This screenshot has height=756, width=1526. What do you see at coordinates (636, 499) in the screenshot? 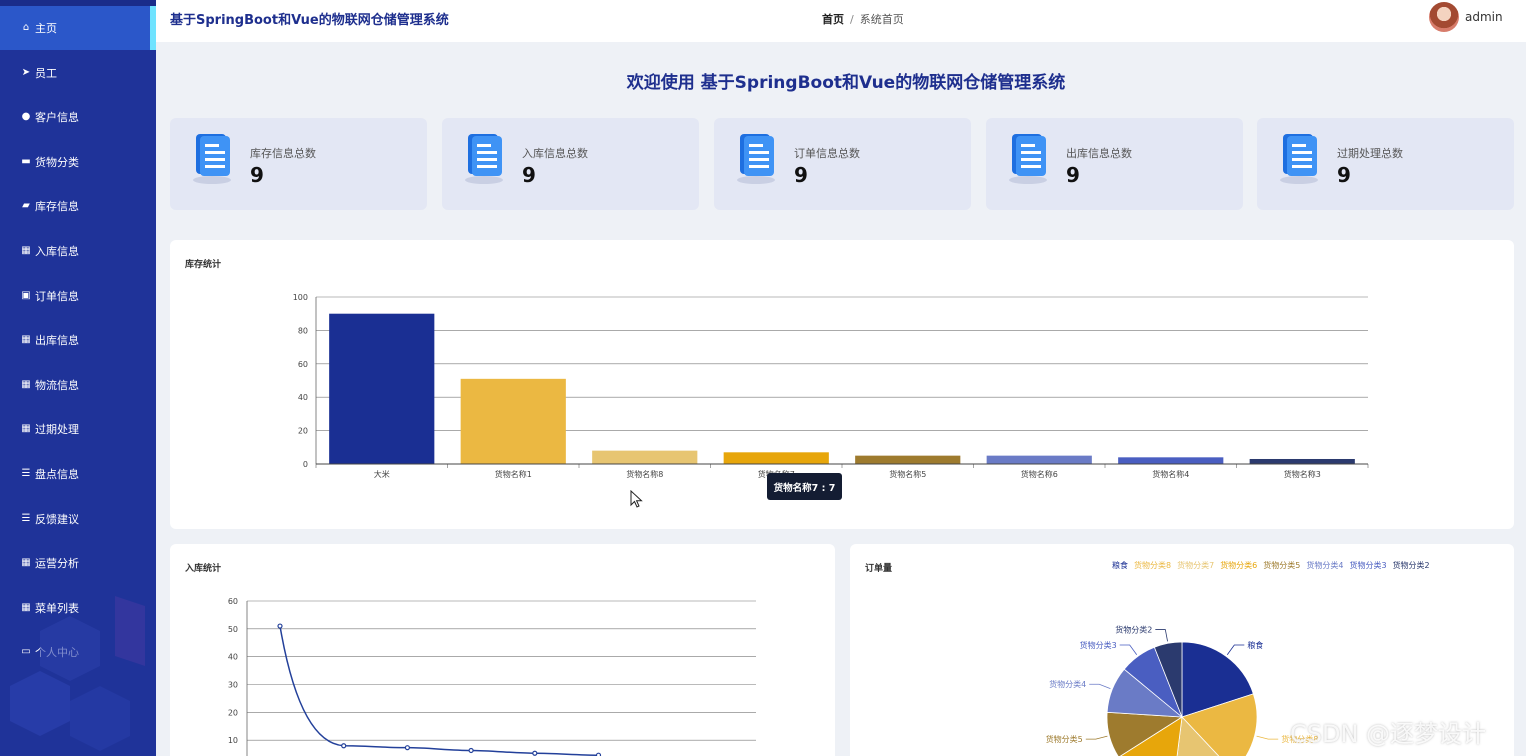
I see `mouse-cursor-icon` at bounding box center [636, 499].